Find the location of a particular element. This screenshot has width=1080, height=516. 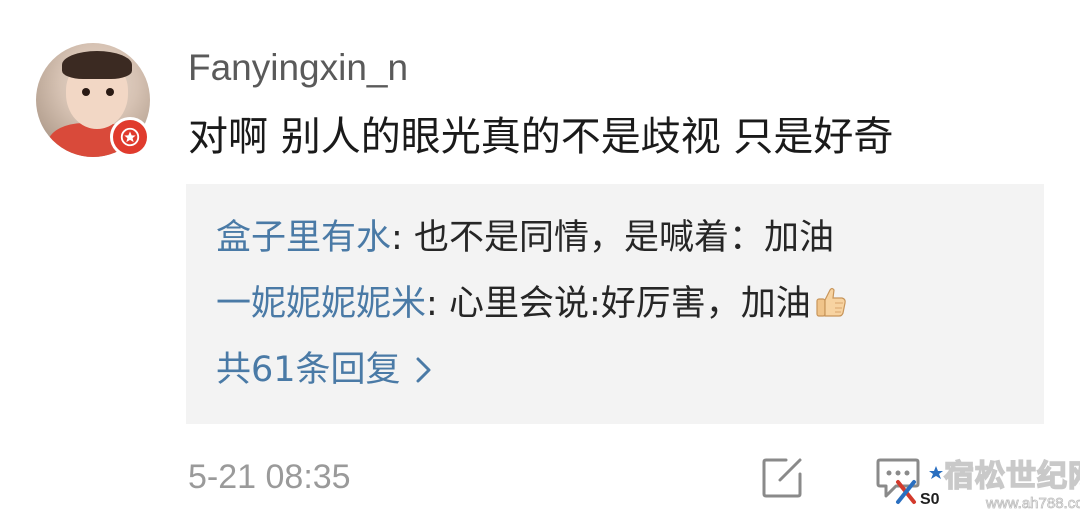

reply-text: 也不是同情，是喊着：加油 is located at coordinates (623, 238).